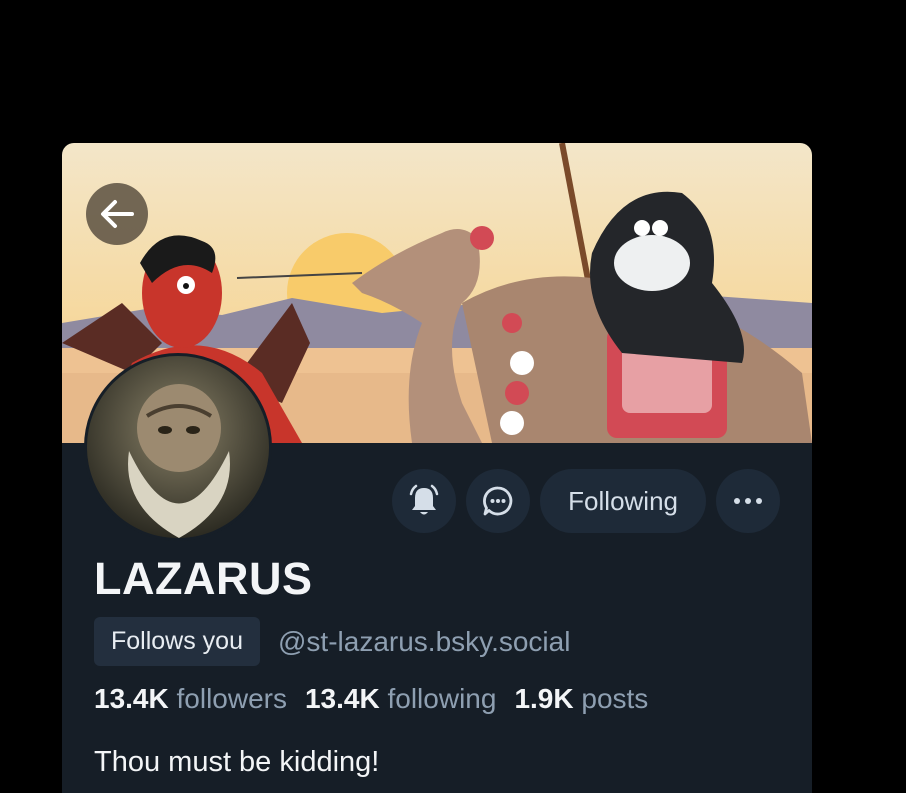 The image size is (906, 793). I want to click on display-name: LAZARUS, so click(203, 578).